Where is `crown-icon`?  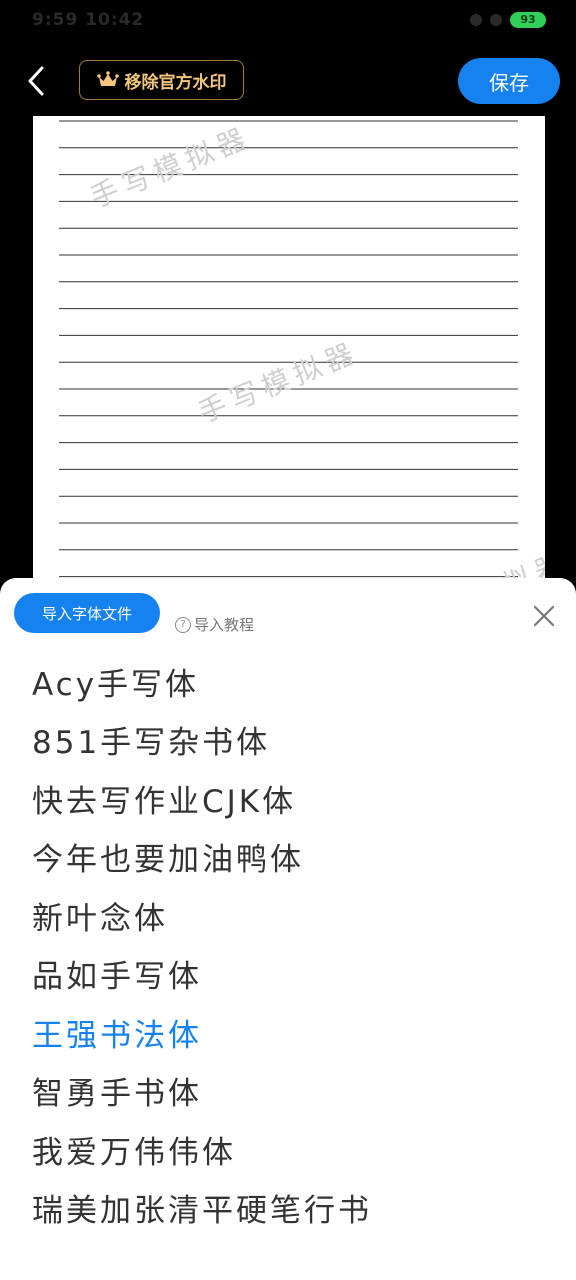
crown-icon is located at coordinates (107, 78).